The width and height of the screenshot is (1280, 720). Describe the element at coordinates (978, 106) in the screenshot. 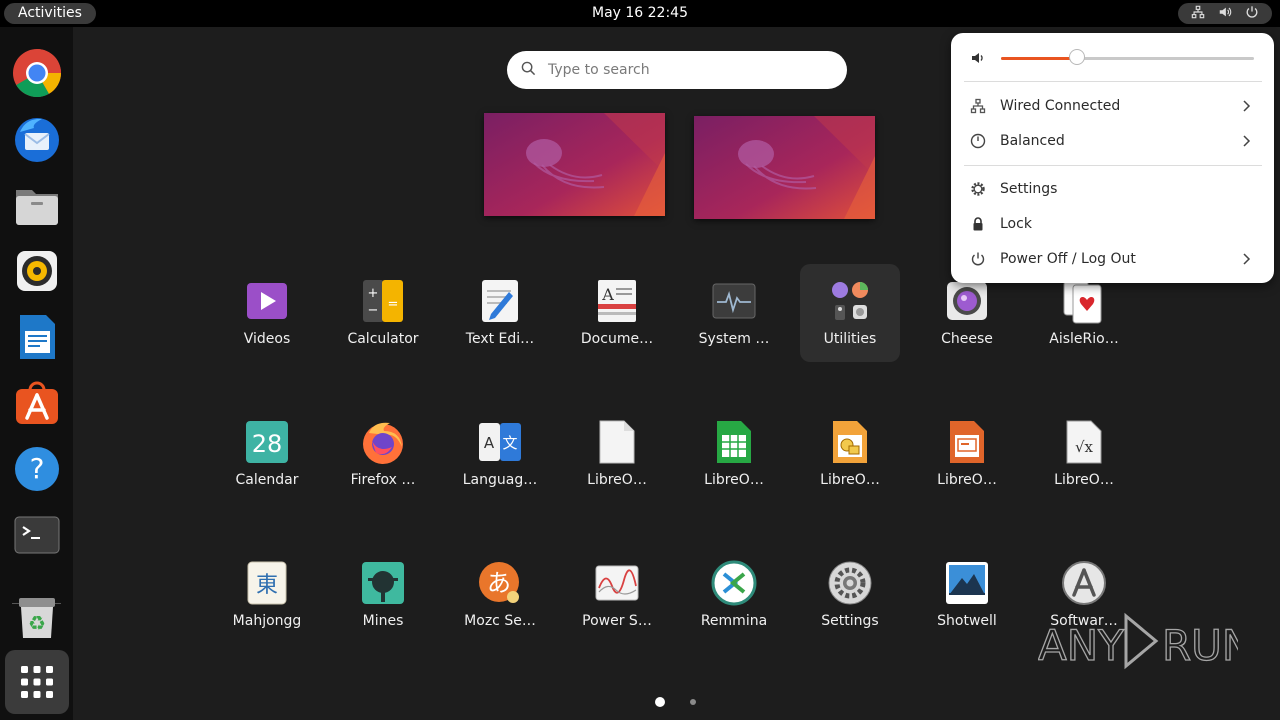

I see `network-wired-icon` at that location.